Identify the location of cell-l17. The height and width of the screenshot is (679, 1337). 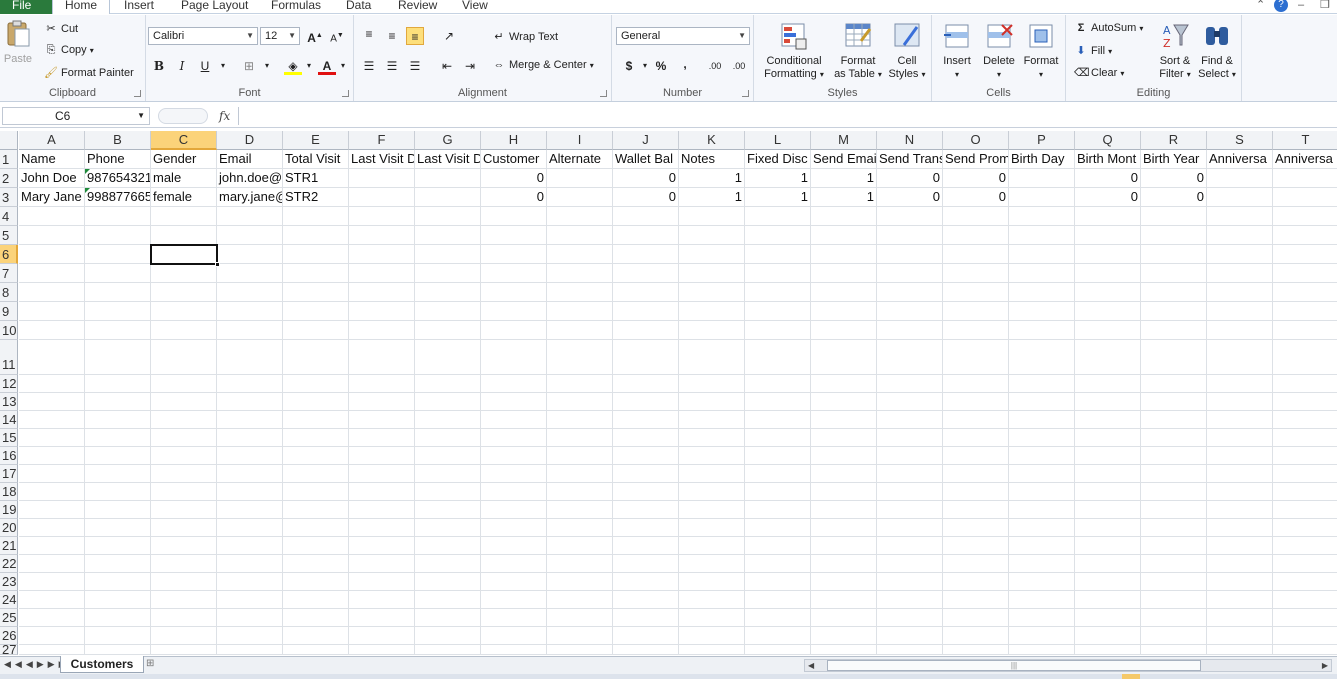
(778, 474).